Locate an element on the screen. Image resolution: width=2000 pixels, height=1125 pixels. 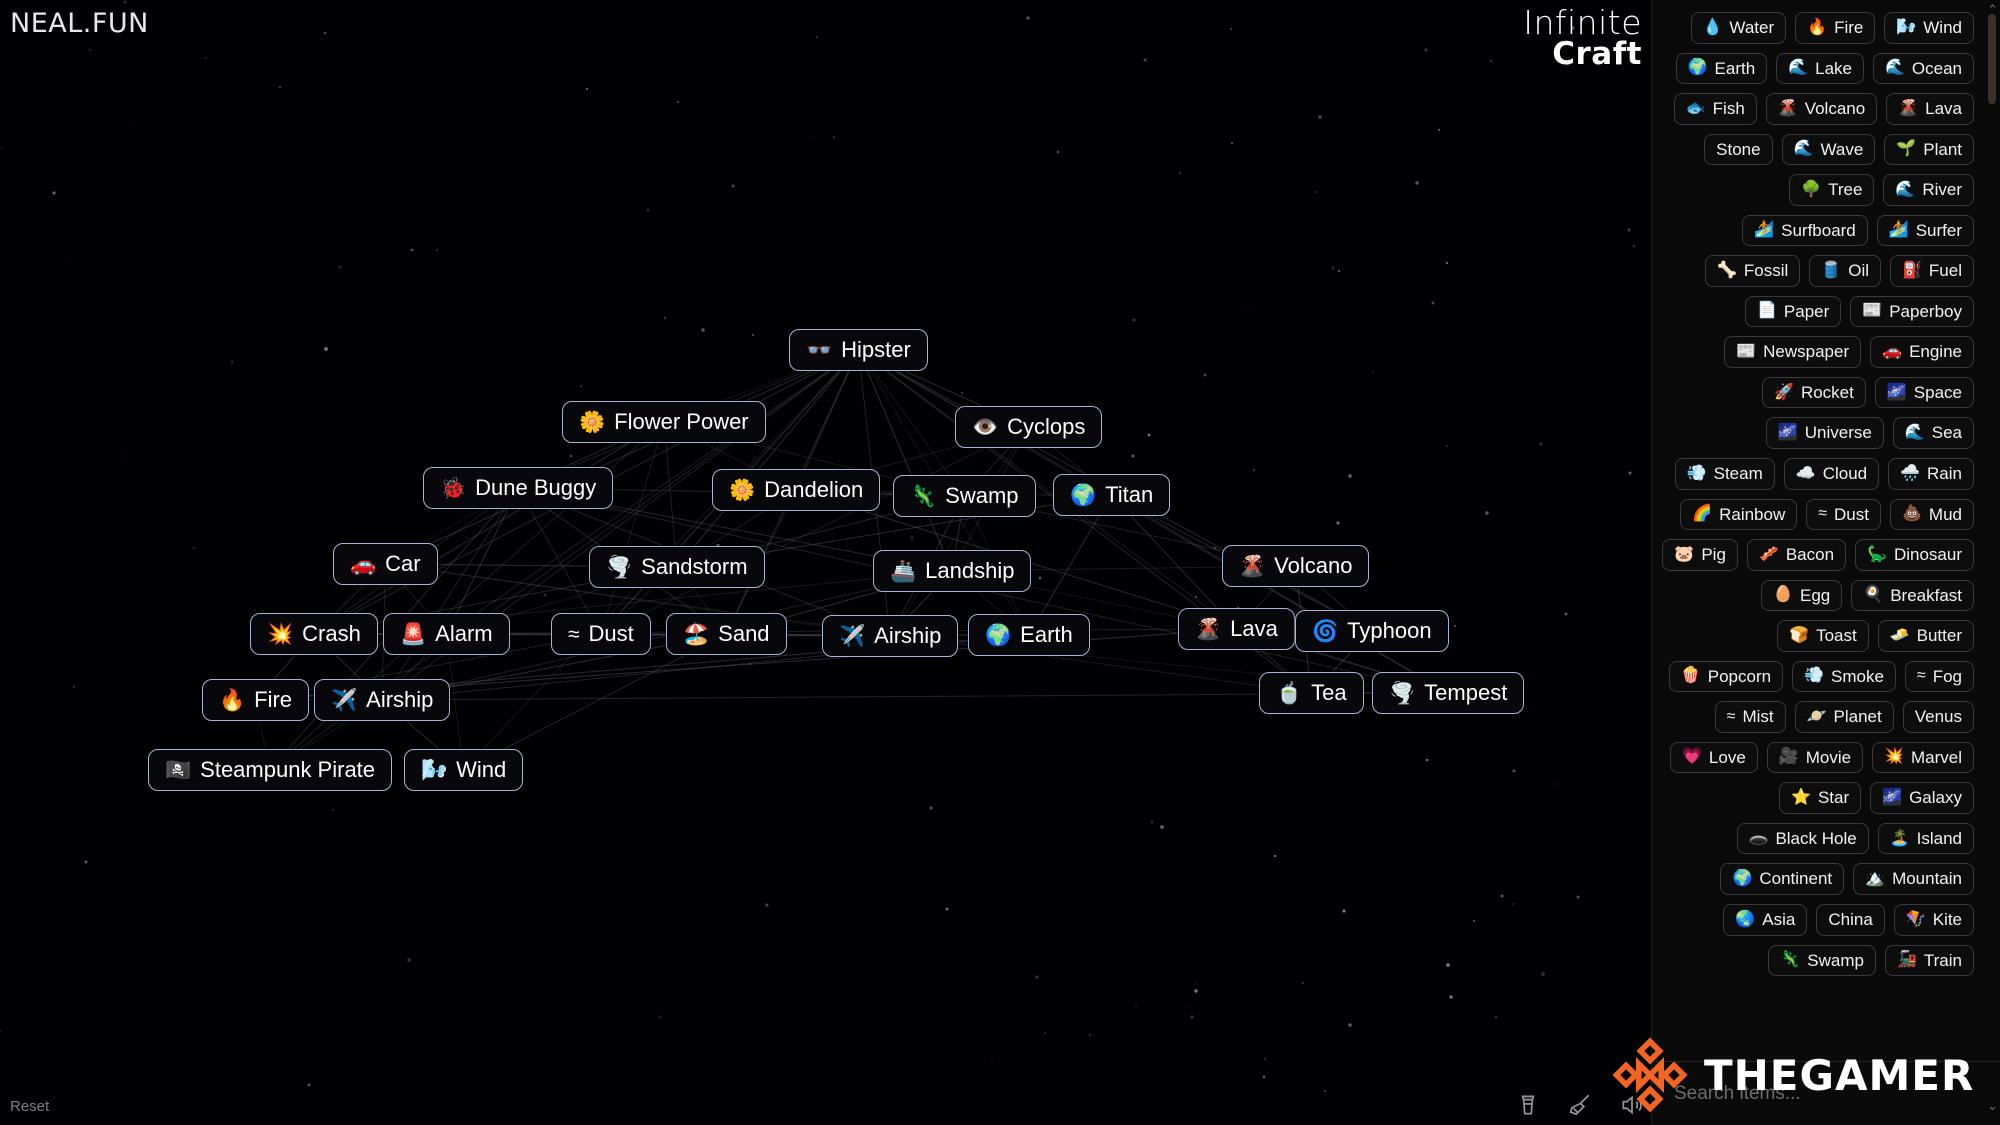
canvas-node-hipster: 👓 Hipster is located at coordinates (858, 350).